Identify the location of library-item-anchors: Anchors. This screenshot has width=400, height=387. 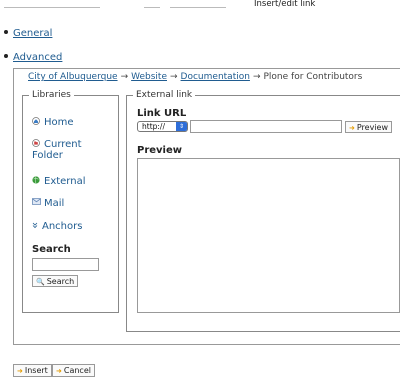
(57, 226).